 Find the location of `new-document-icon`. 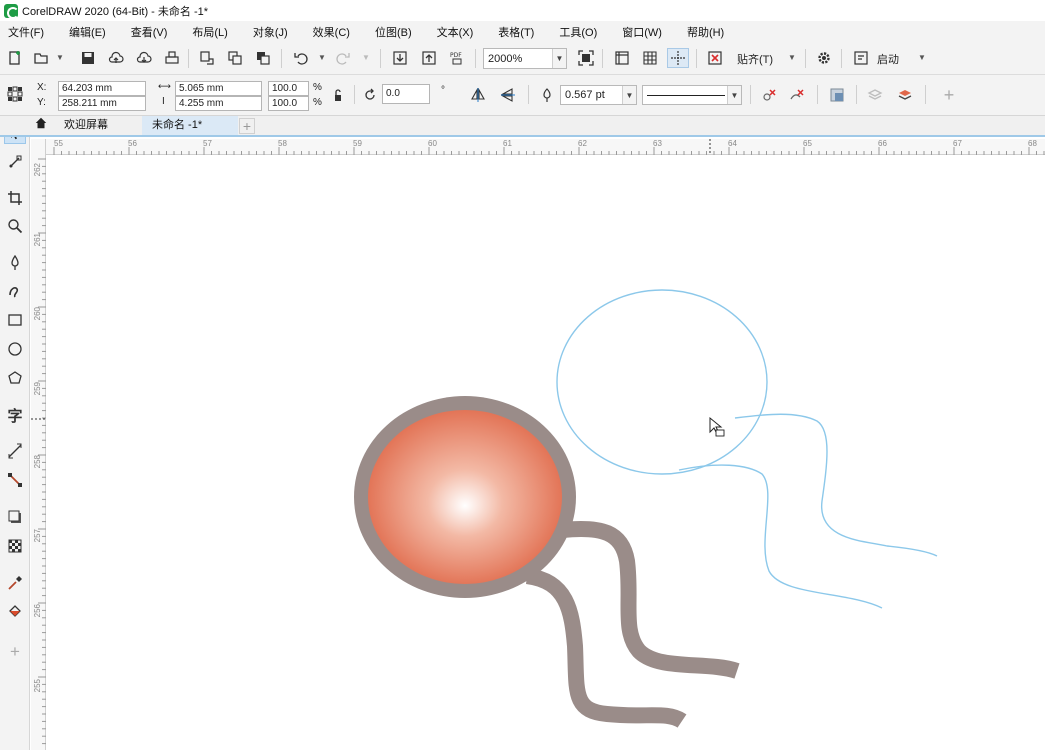

new-document-icon is located at coordinates (15, 58).